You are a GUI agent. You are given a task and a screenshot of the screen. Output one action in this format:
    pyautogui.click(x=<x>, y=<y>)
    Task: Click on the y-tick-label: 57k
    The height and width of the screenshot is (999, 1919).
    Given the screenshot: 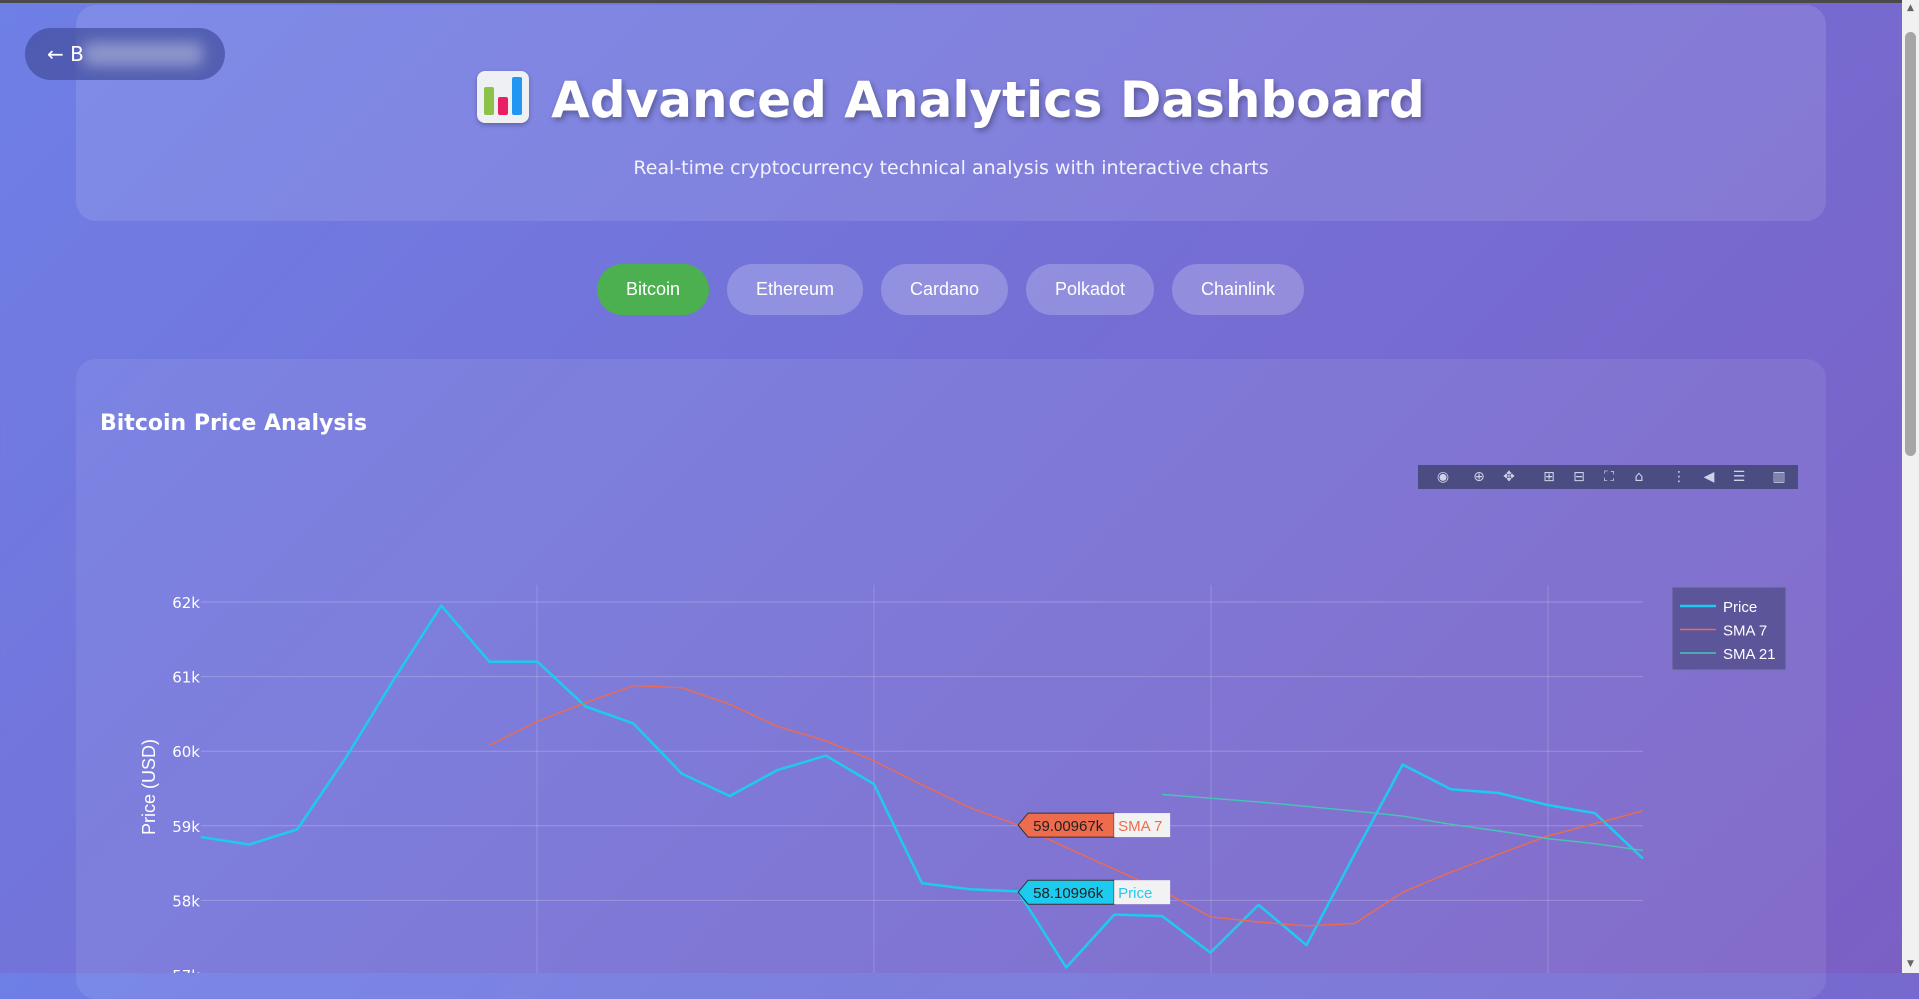 What is the action you would take?
    pyautogui.click(x=186, y=970)
    